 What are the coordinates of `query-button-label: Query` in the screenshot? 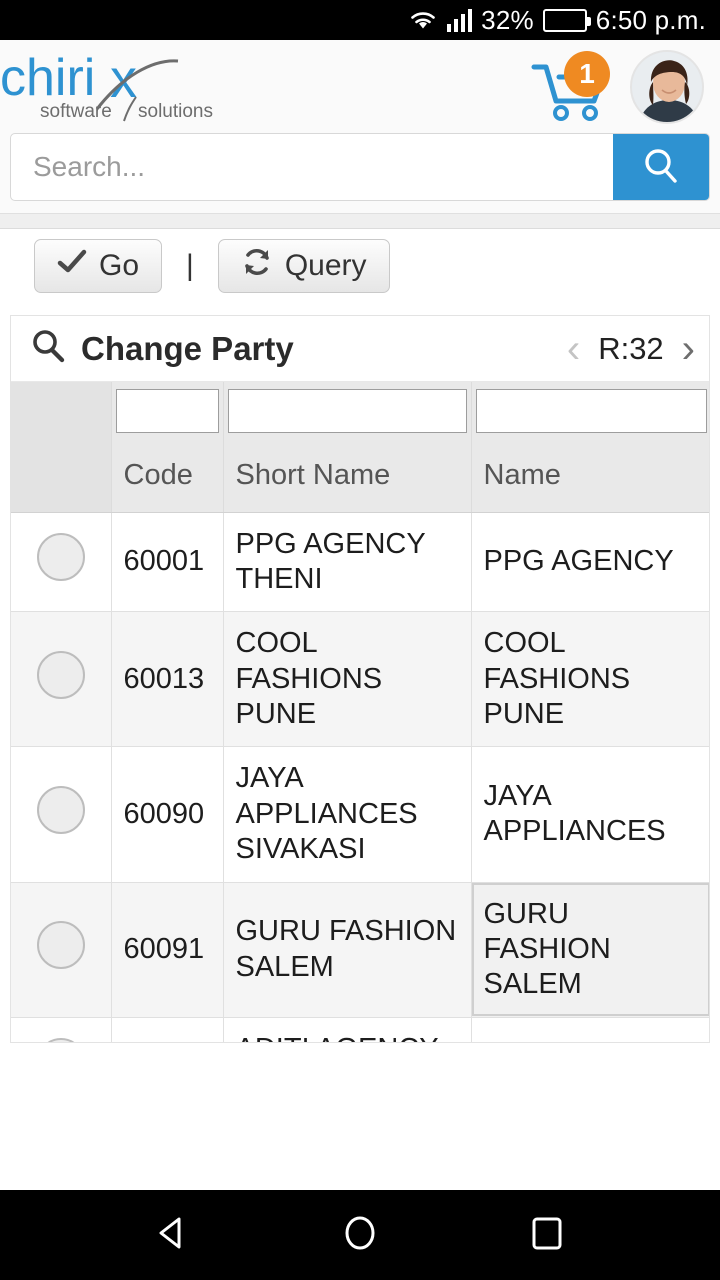 It's located at (325, 265).